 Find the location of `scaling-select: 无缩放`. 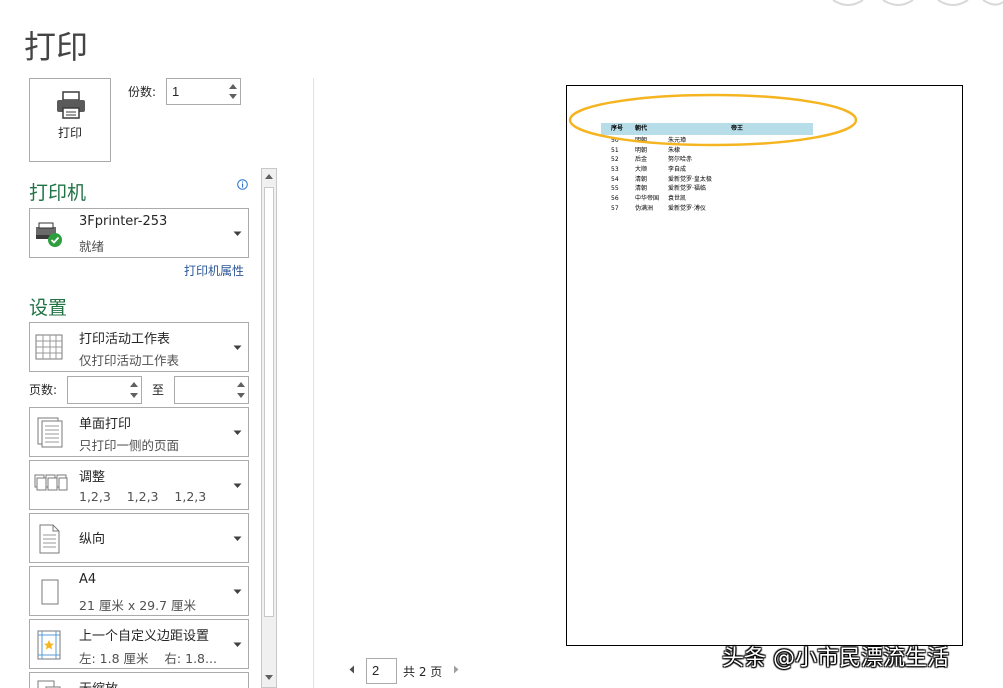

scaling-select: 无缩放 is located at coordinates (139, 680).